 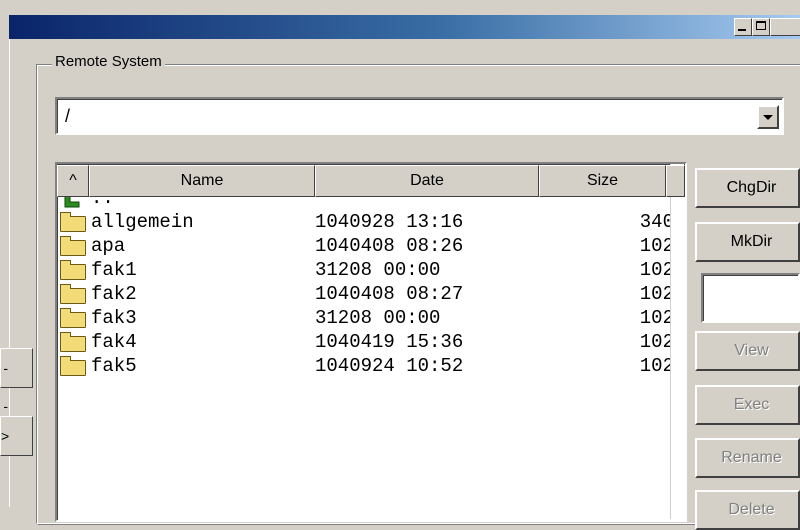 What do you see at coordinates (114, 366) in the screenshot?
I see `file-name: fak5` at bounding box center [114, 366].